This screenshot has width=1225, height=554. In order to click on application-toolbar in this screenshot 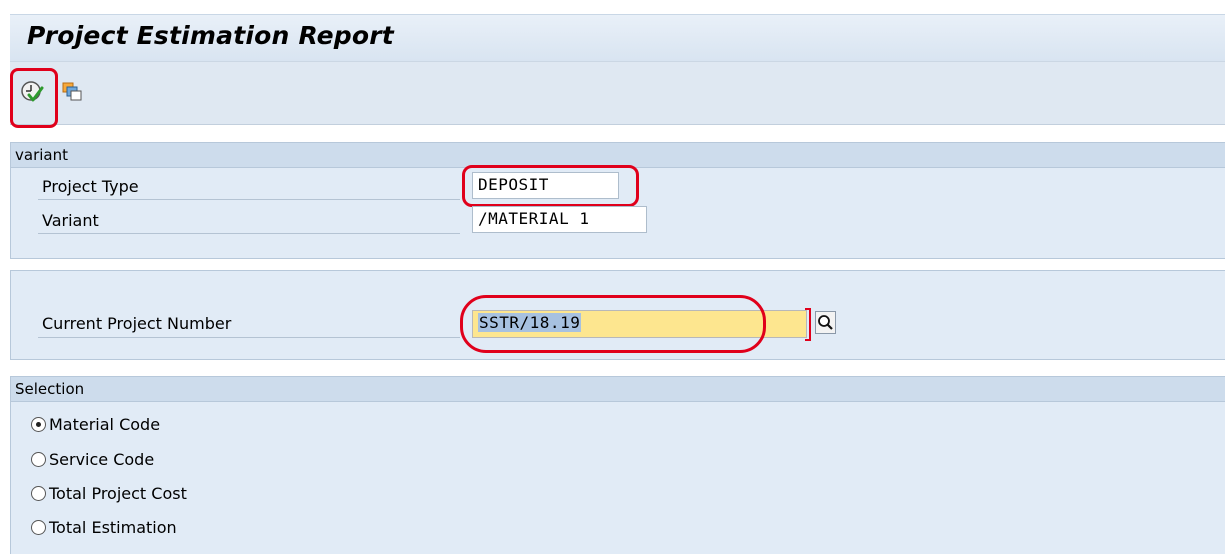, I will do `click(617, 93)`.